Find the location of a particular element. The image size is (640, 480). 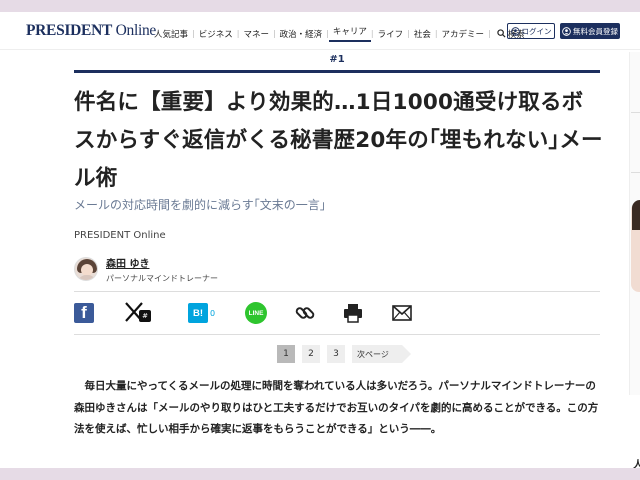

copy-link-button is located at coordinates (305, 313).